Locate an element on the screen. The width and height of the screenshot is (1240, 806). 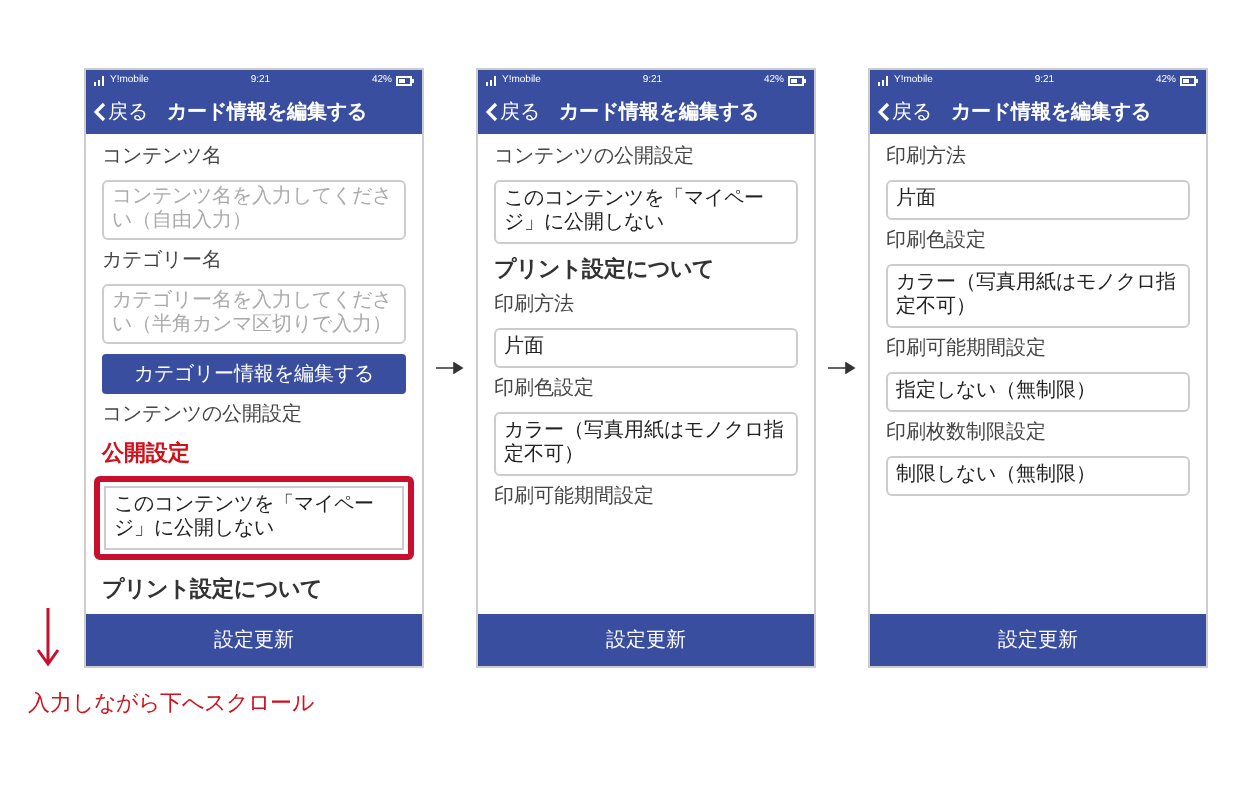
edit-category-button: カテゴリー情報を編集する is located at coordinates (254, 374).